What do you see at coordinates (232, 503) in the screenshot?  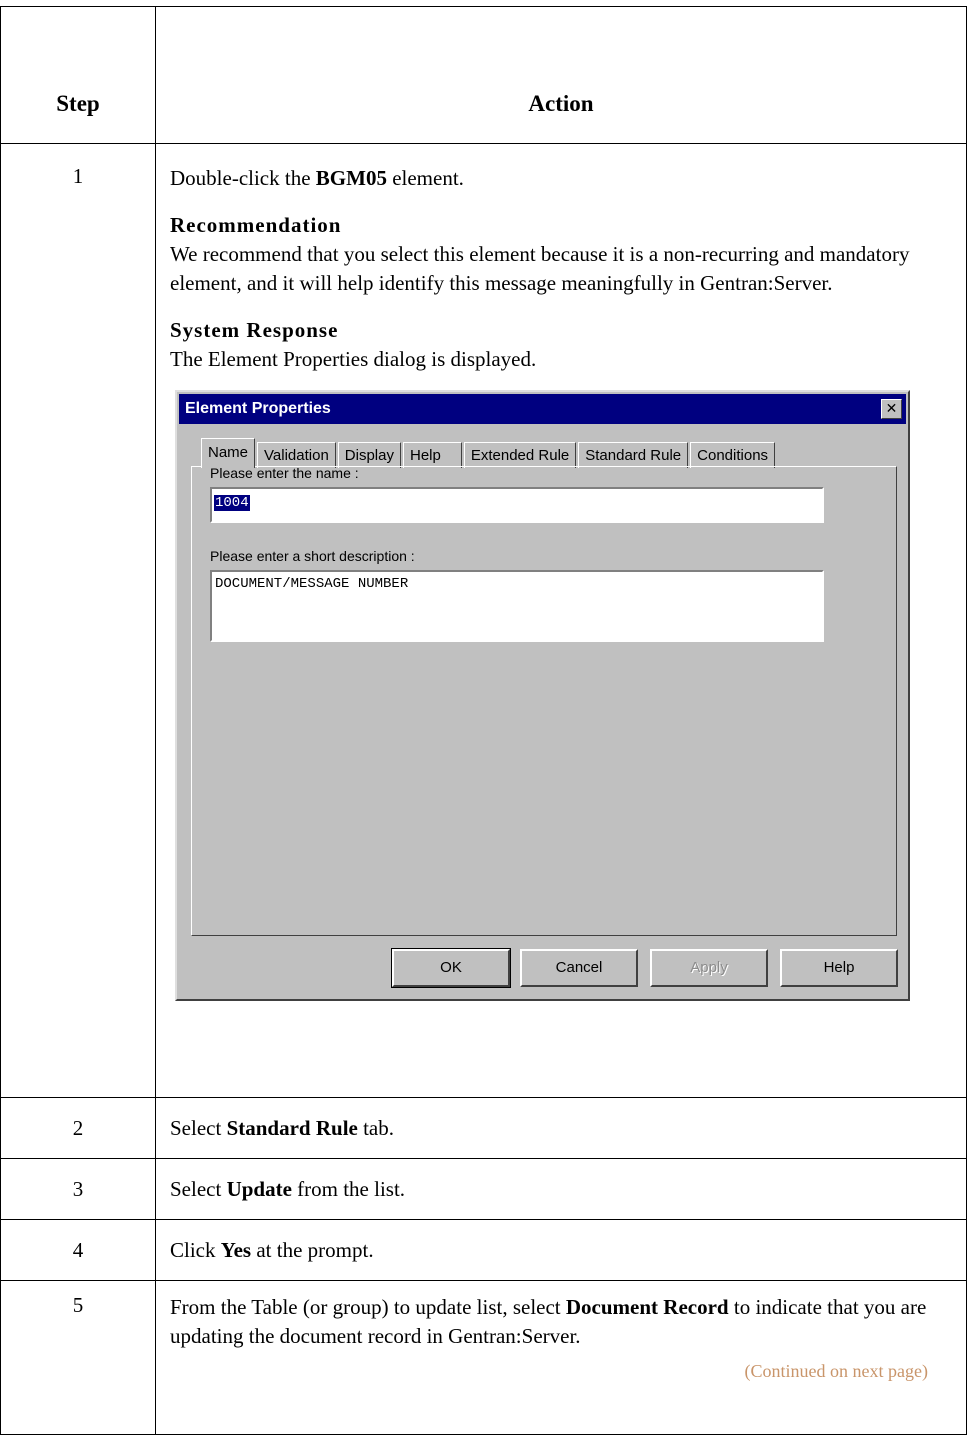 I see `name-value: 1004` at bounding box center [232, 503].